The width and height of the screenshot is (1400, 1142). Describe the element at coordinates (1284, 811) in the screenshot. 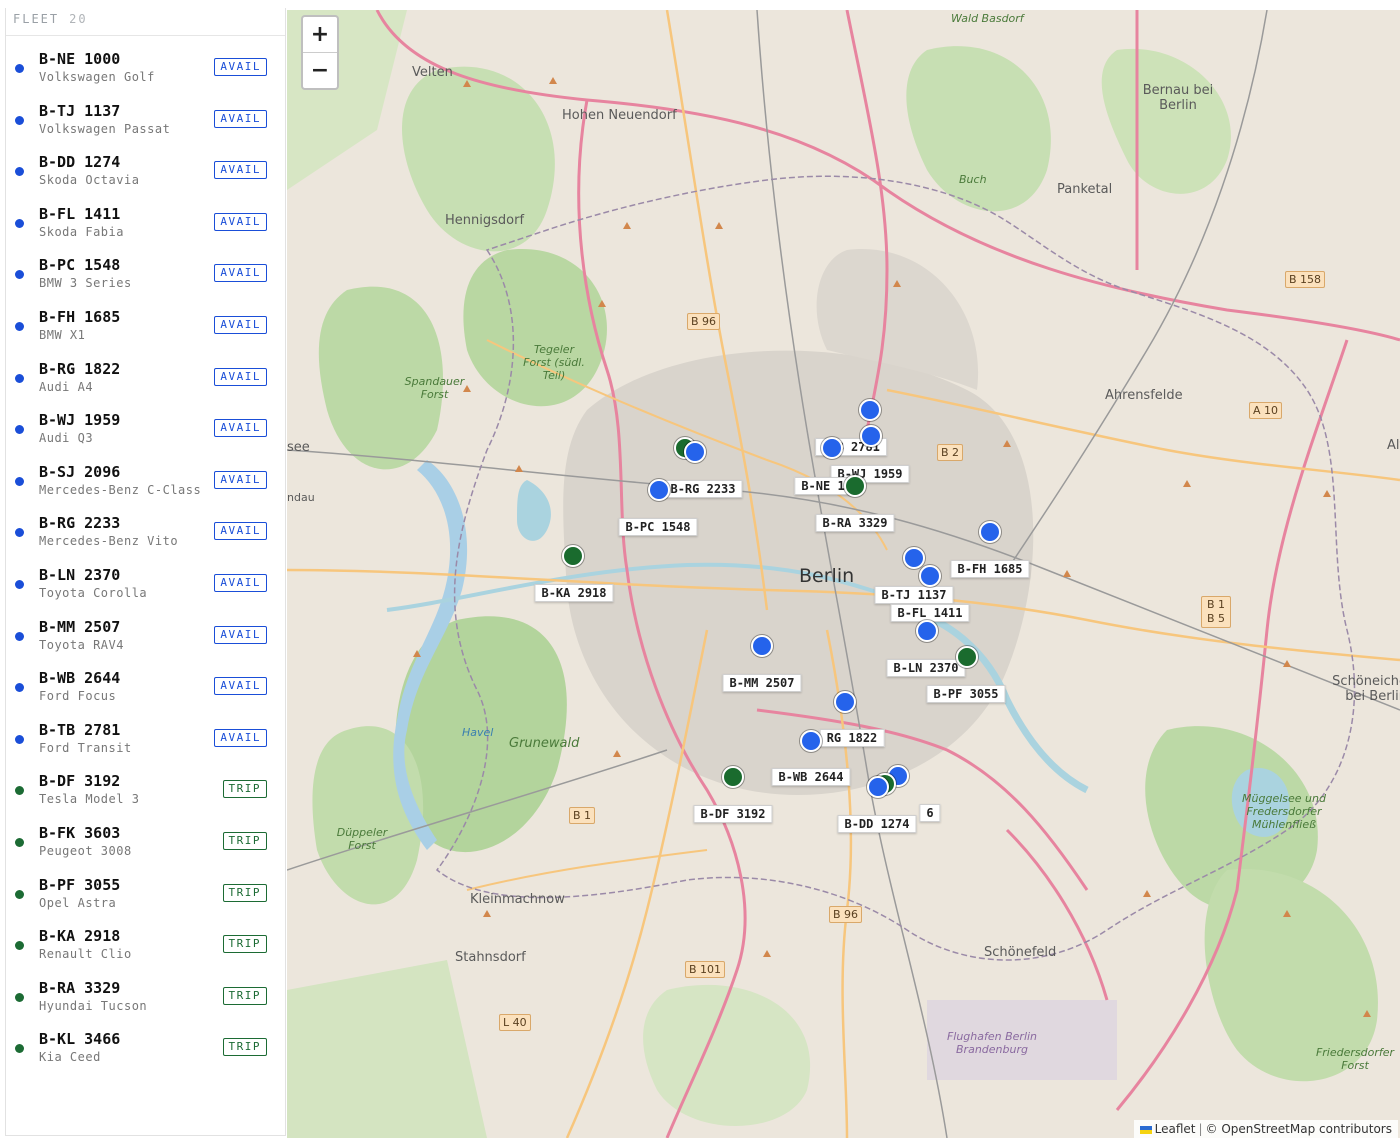

I see `place-label-mueggelsee: Müggelsee und Fredersdorfer Mühlenfließ` at that location.